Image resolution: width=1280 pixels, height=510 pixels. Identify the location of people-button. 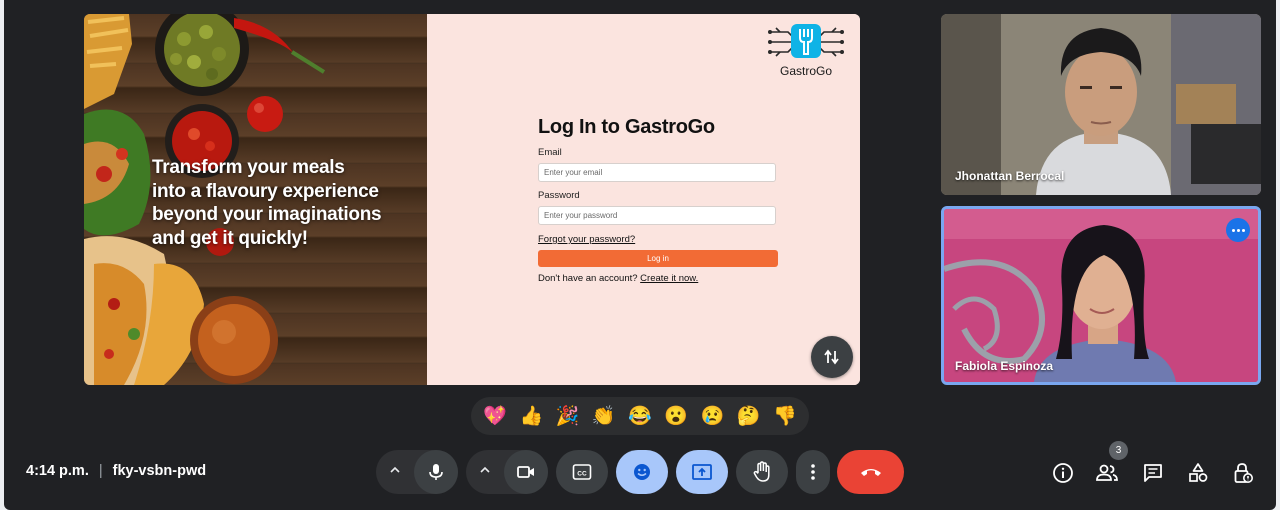
(1107, 473).